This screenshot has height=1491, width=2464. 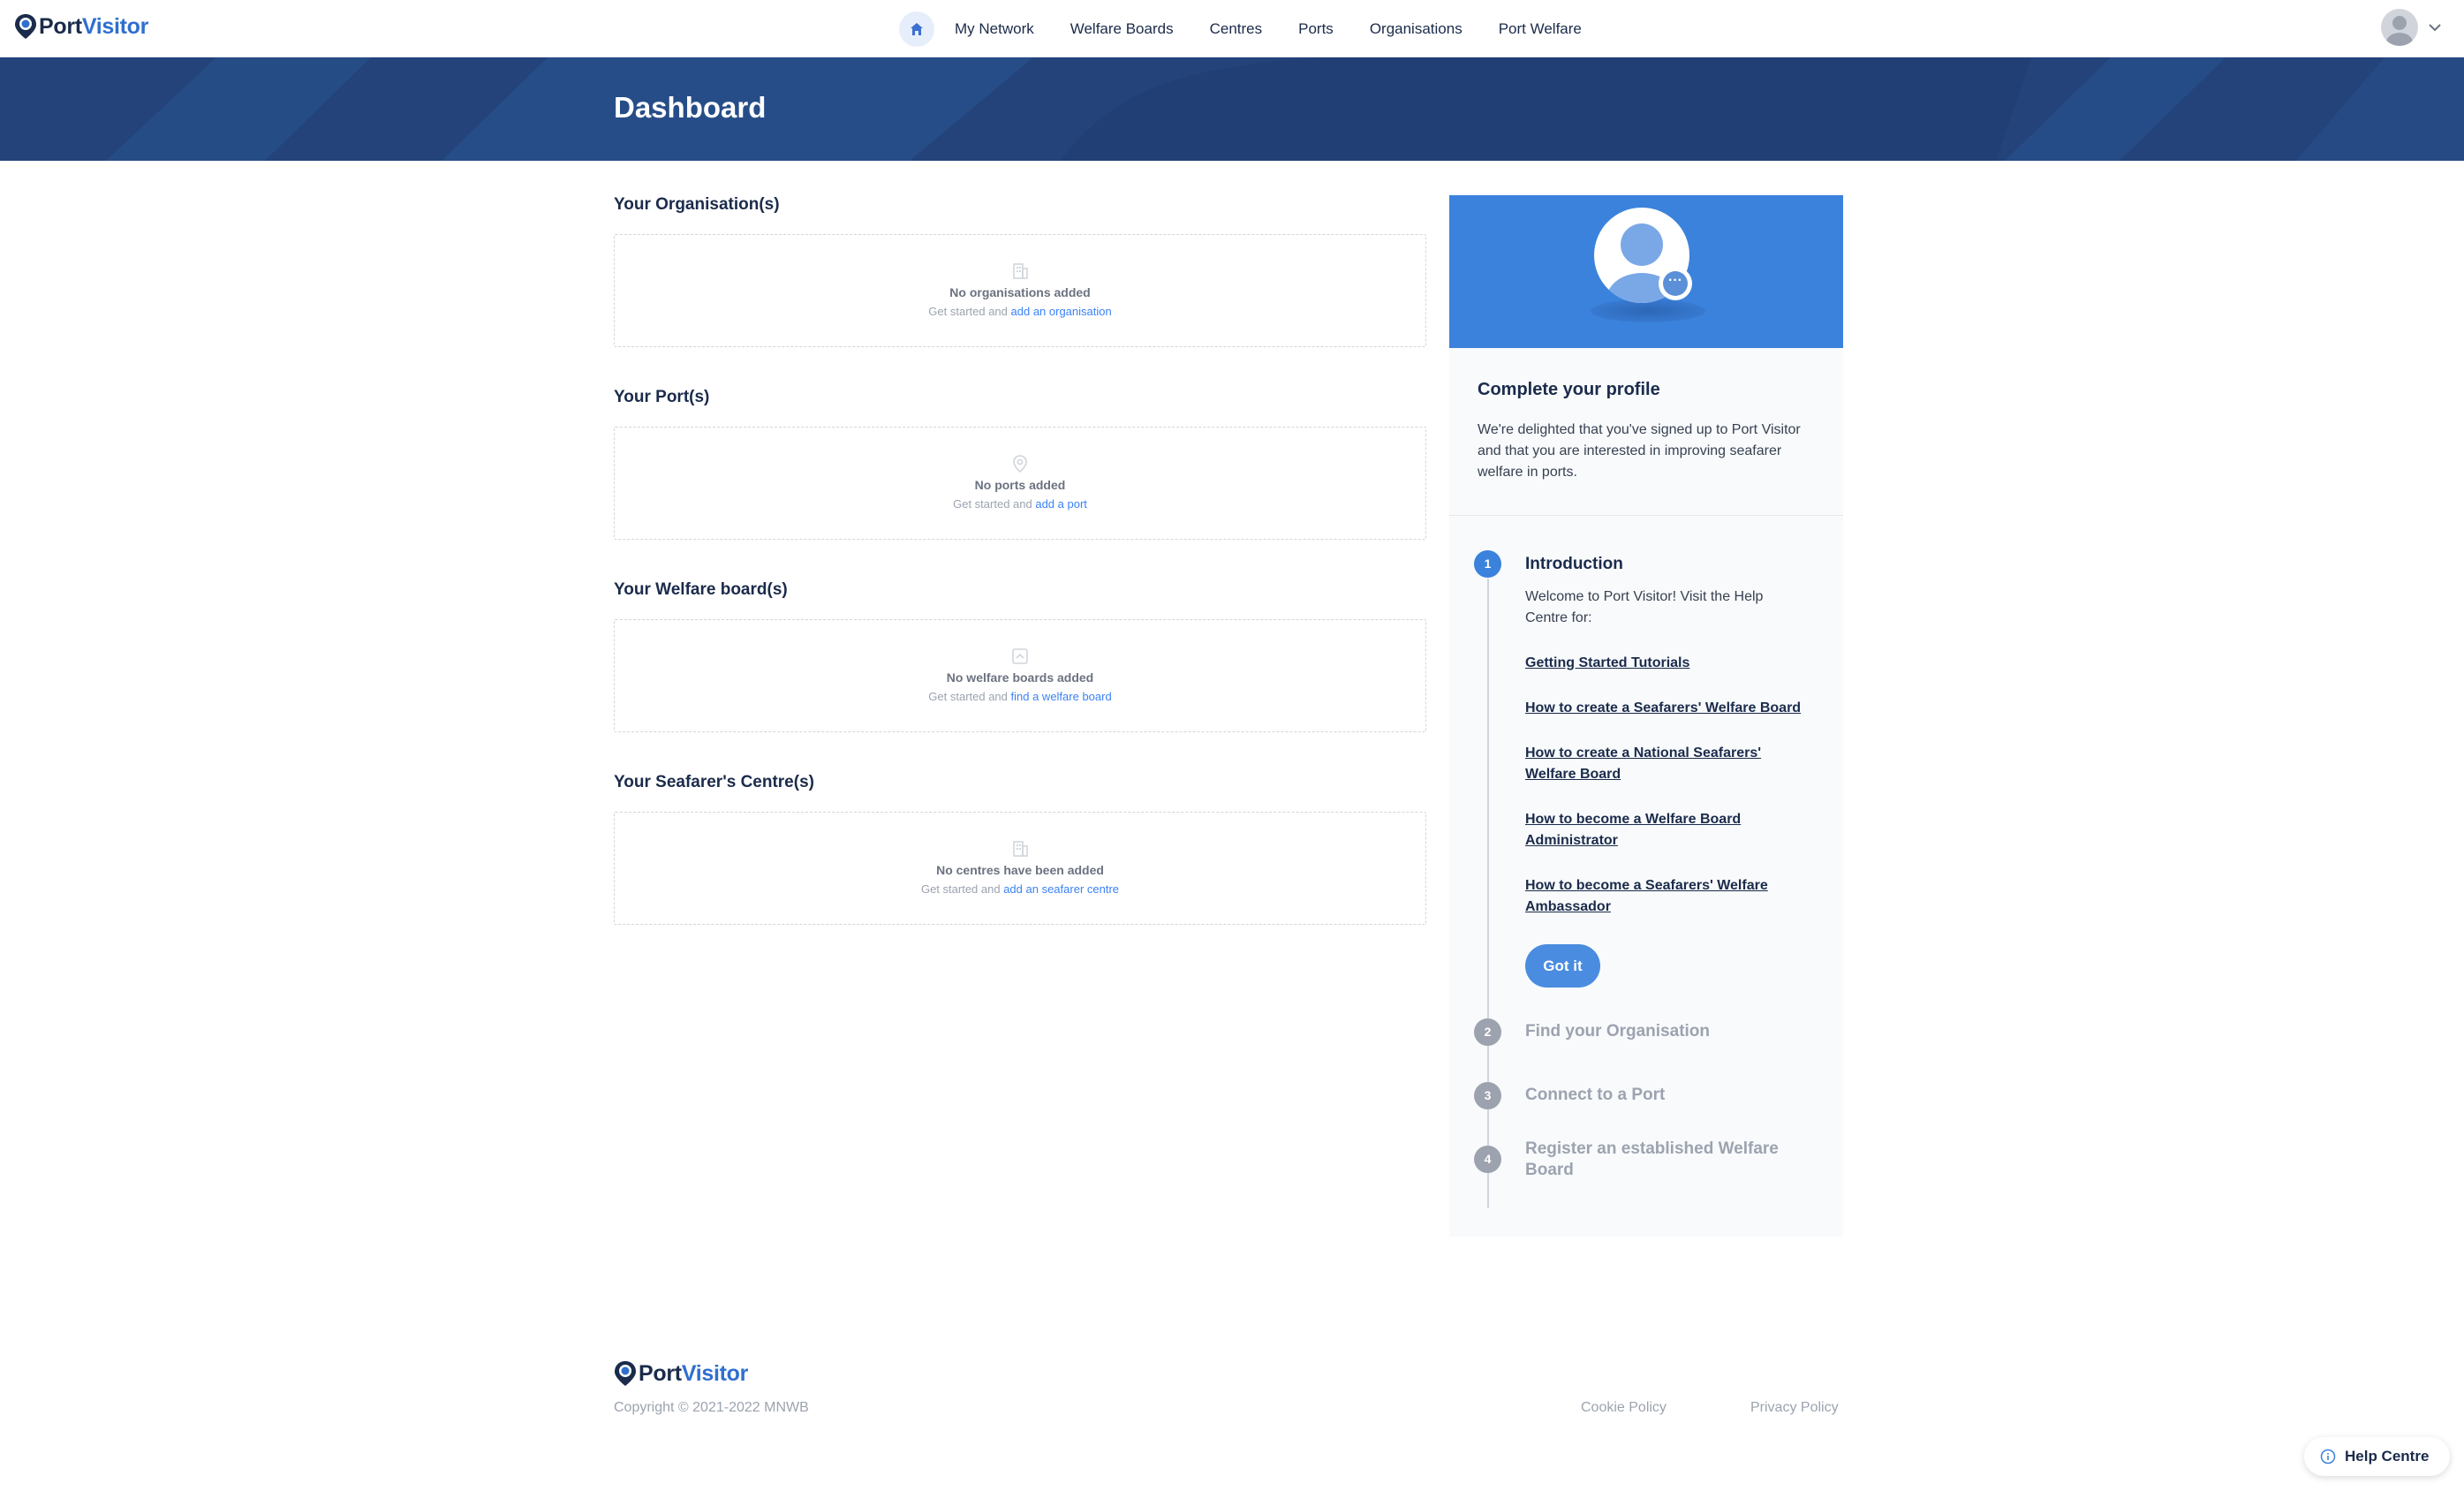 I want to click on welfare-boards-heading: Your Welfare board(s), so click(x=701, y=589).